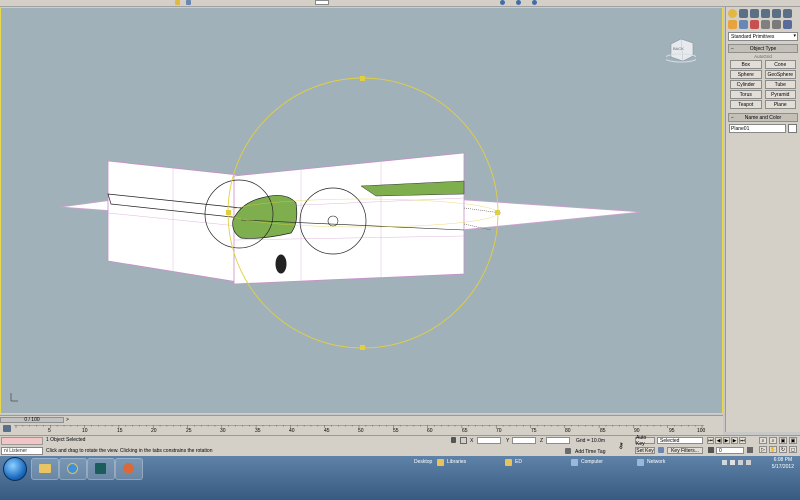  I want to click on previous-frame-icon: ◀, so click(718, 440).